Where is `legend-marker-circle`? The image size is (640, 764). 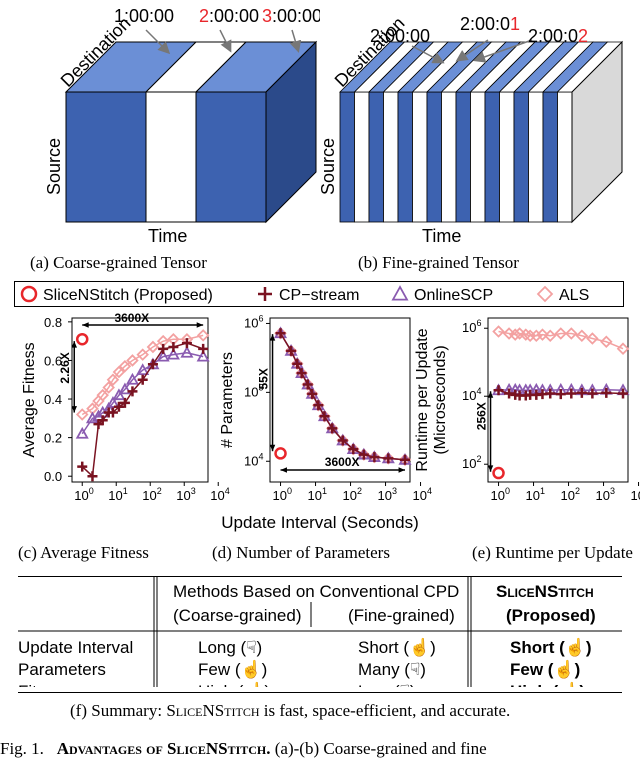
legend-marker-circle is located at coordinates (29, 294).